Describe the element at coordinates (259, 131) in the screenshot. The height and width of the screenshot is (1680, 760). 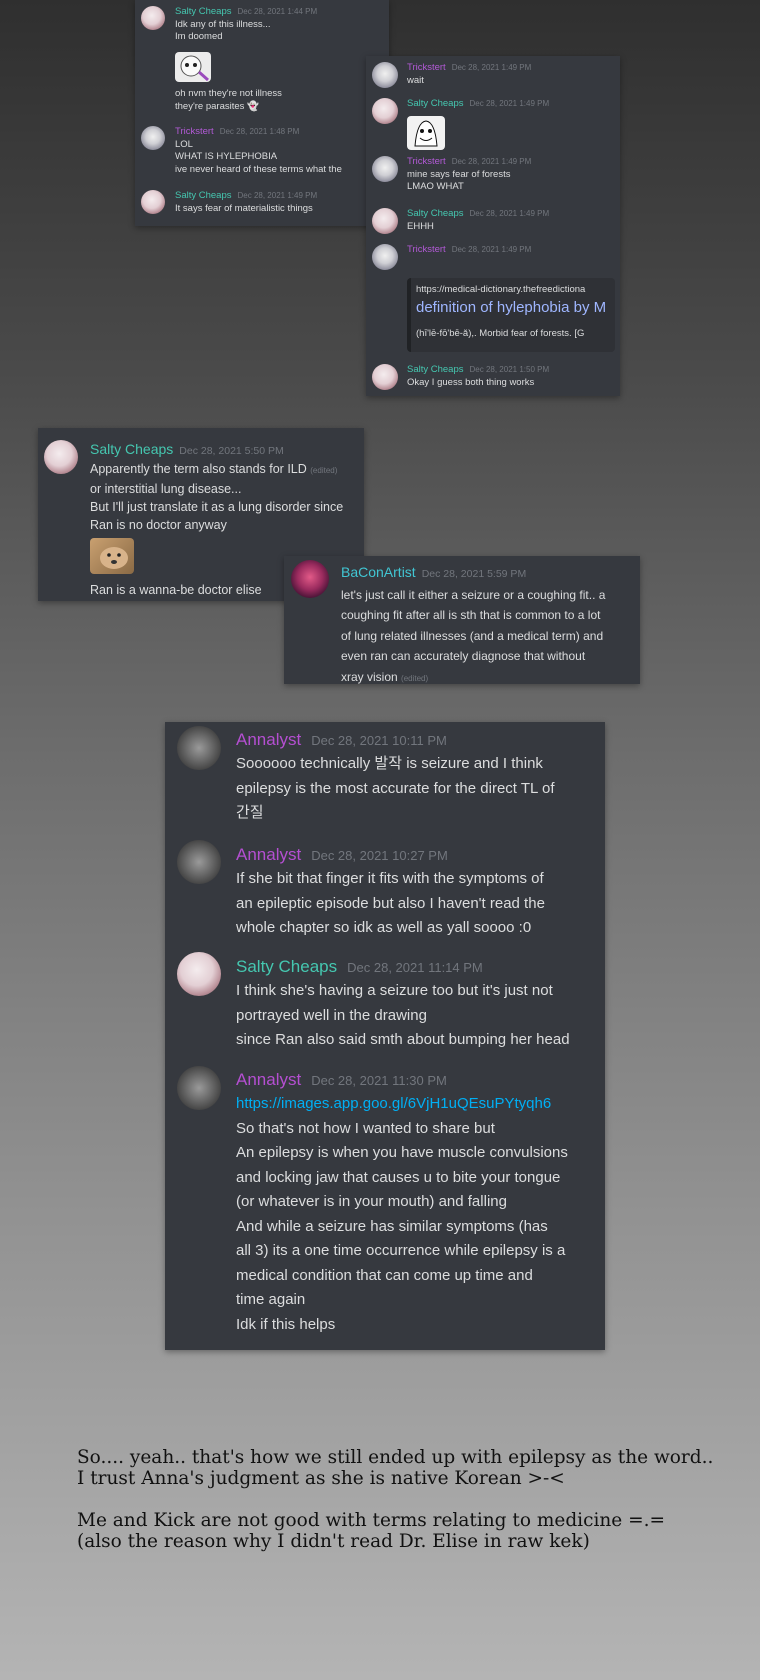
I see `timestamp: Dec 28, 2021 1:48 PM` at that location.